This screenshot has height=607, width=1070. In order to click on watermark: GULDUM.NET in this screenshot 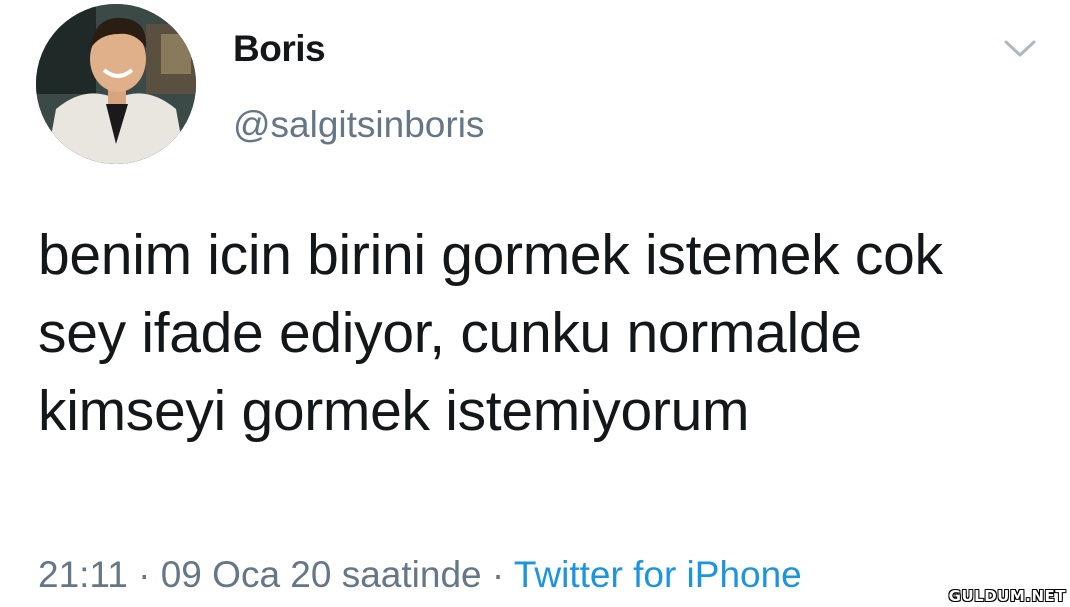, I will do `click(1007, 596)`.